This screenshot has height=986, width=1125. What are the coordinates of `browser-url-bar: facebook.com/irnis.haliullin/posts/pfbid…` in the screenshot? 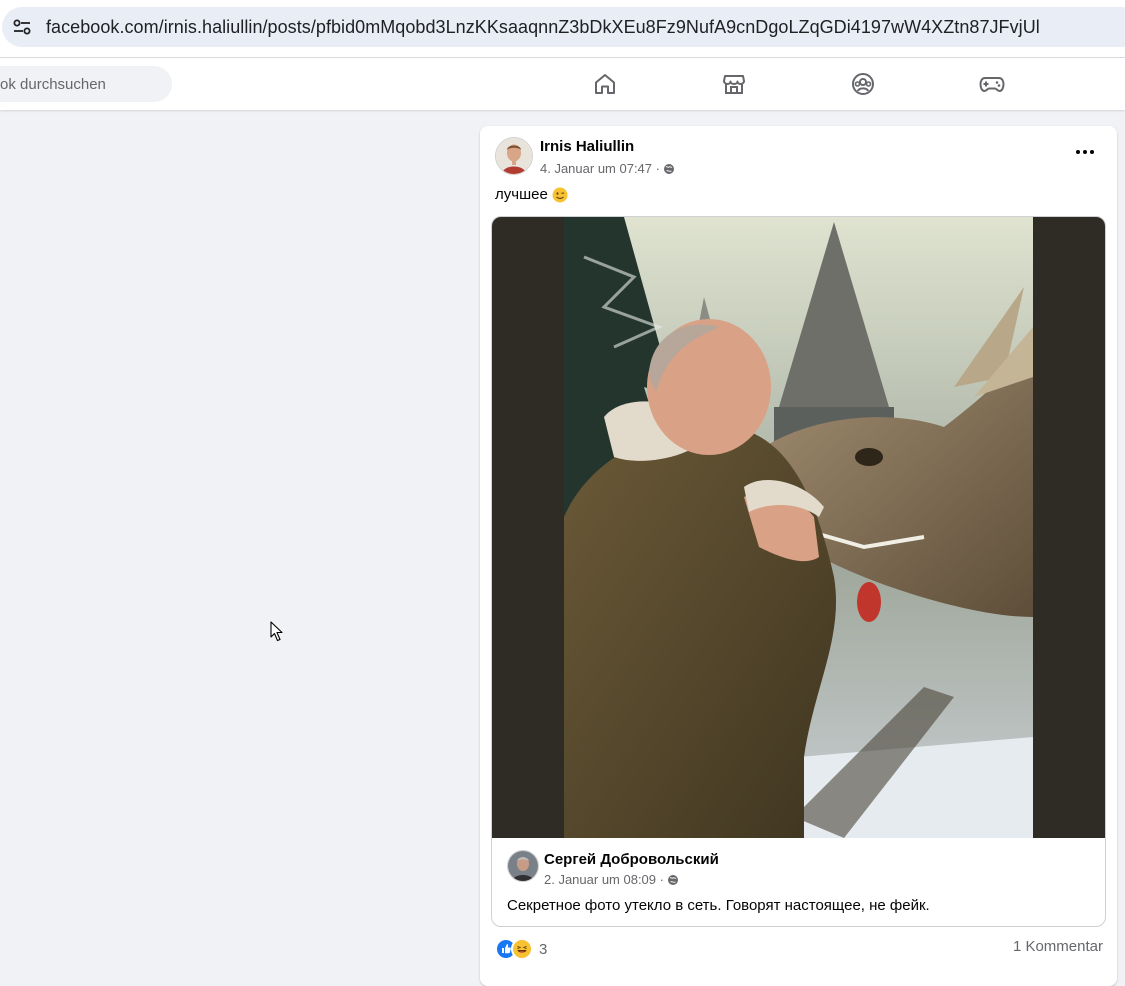 It's located at (562, 29).